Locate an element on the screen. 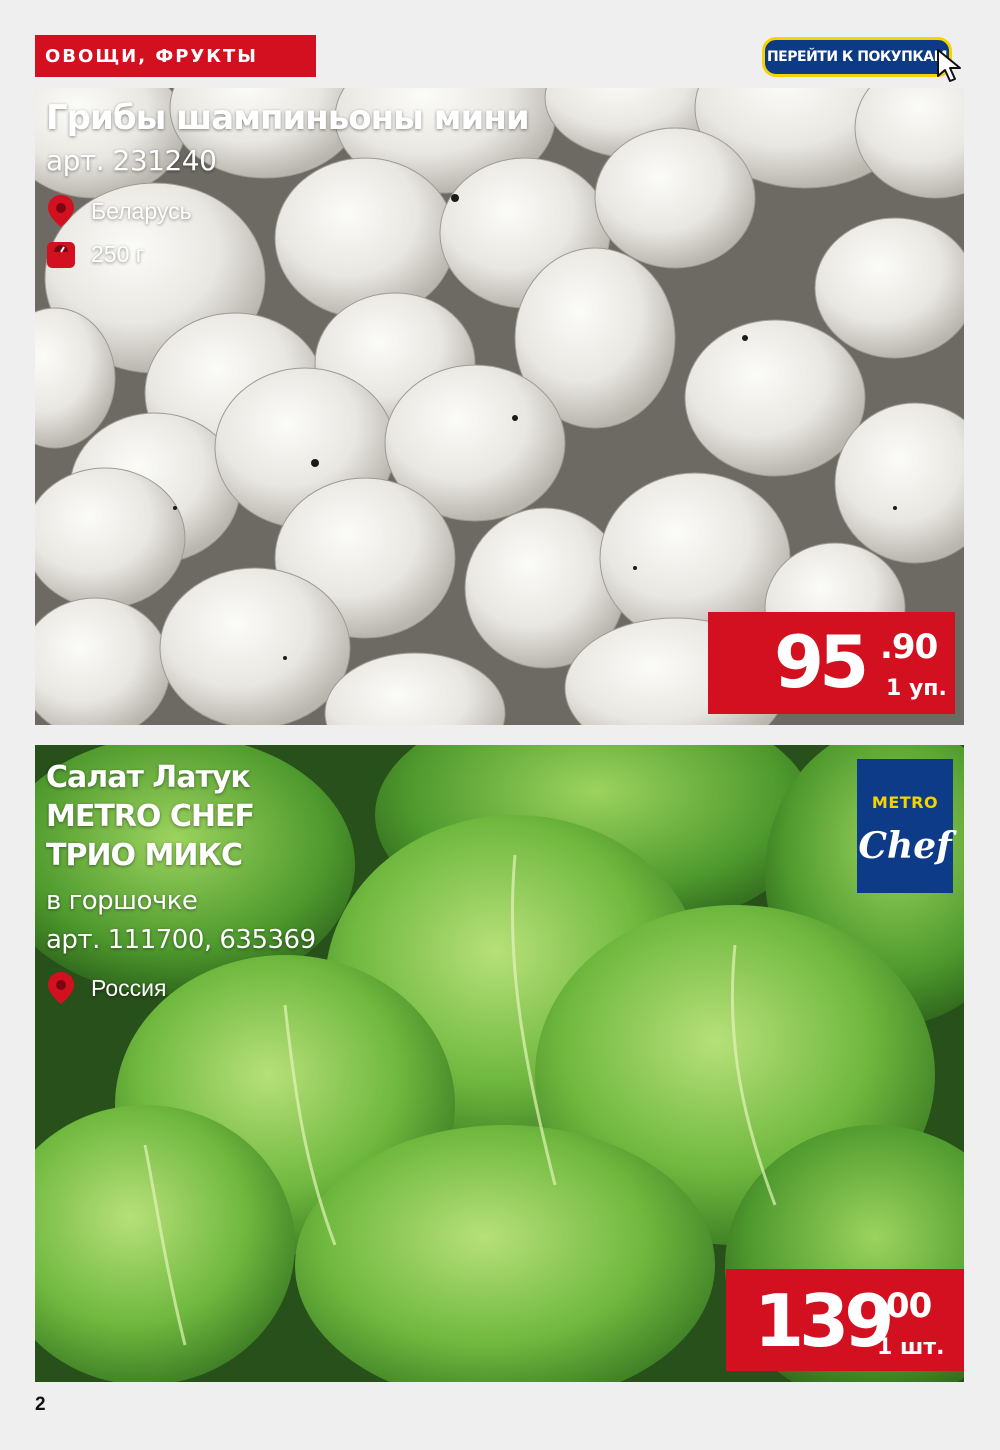  origin-label: Беларусь is located at coordinates (141, 210).